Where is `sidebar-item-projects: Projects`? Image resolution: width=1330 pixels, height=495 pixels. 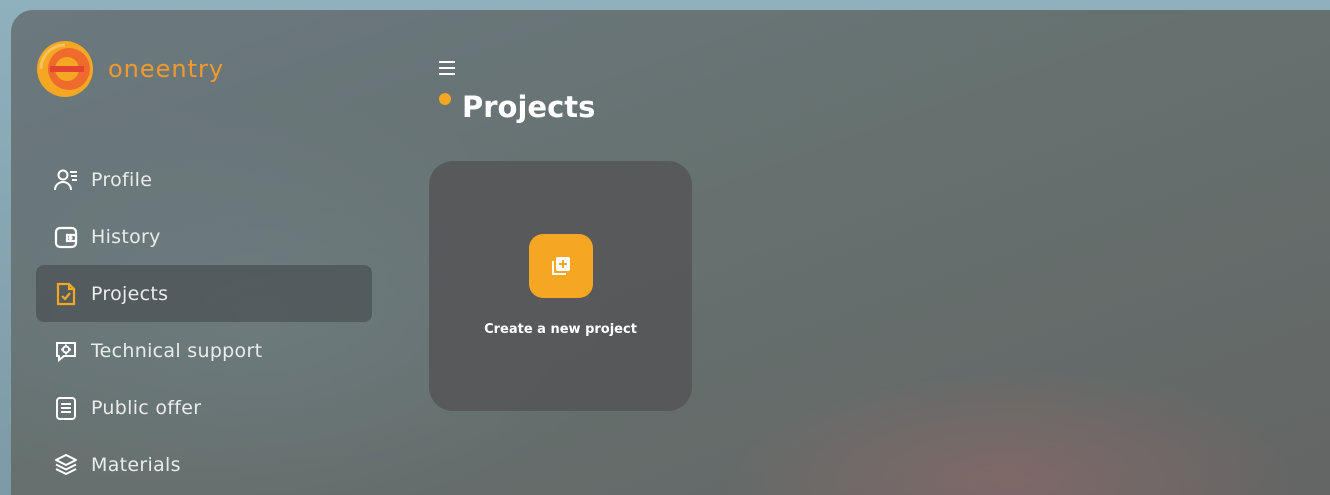
sidebar-item-projects: Projects is located at coordinates (204, 293).